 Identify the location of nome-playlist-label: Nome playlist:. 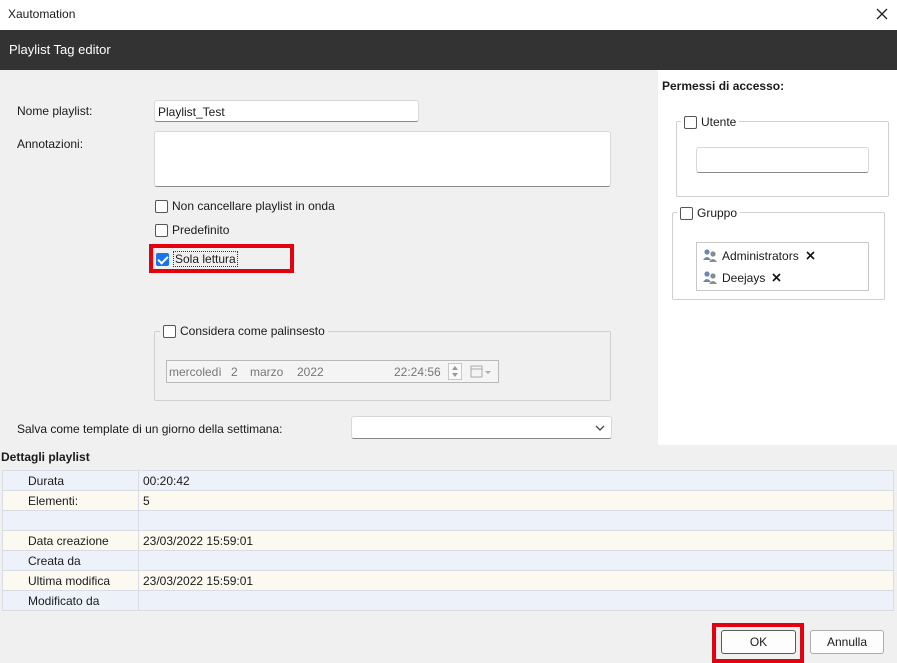
(55, 111).